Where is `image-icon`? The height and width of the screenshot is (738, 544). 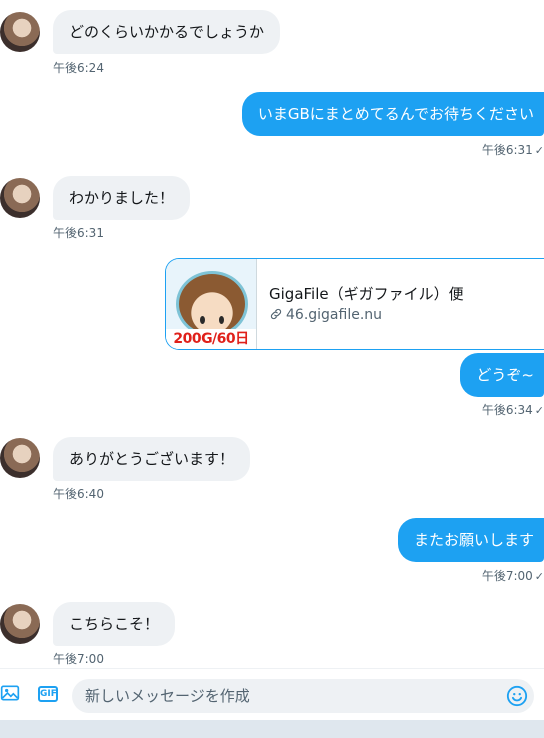 image-icon is located at coordinates (10, 695).